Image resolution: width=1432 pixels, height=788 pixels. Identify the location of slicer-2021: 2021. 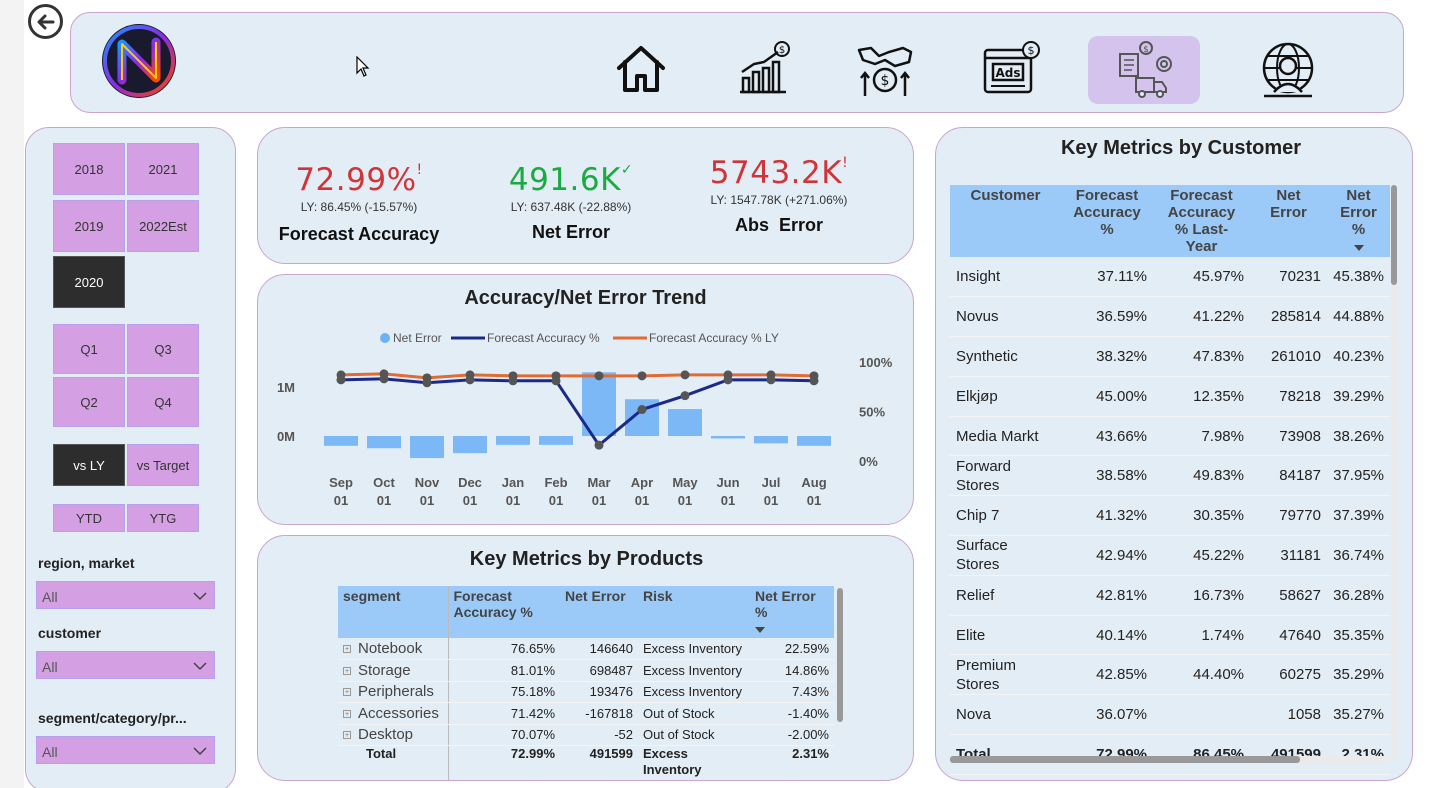
(163, 169).